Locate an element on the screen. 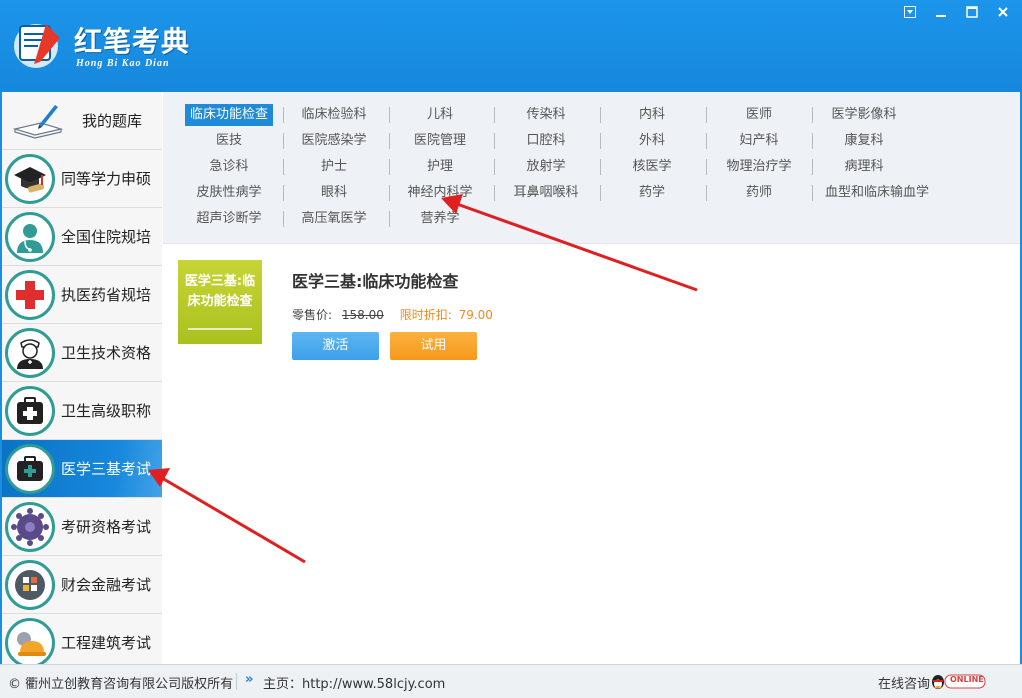 This screenshot has width=1022, height=698. copyright-text: © 衢州立创教育咨询有限公司版权所有 is located at coordinates (121, 684).